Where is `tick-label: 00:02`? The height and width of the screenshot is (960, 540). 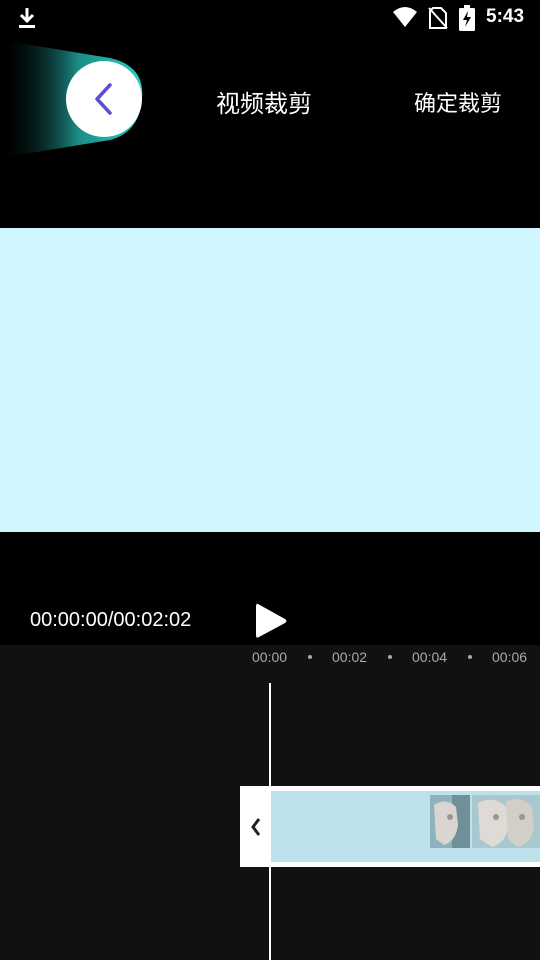 tick-label: 00:02 is located at coordinates (350, 657).